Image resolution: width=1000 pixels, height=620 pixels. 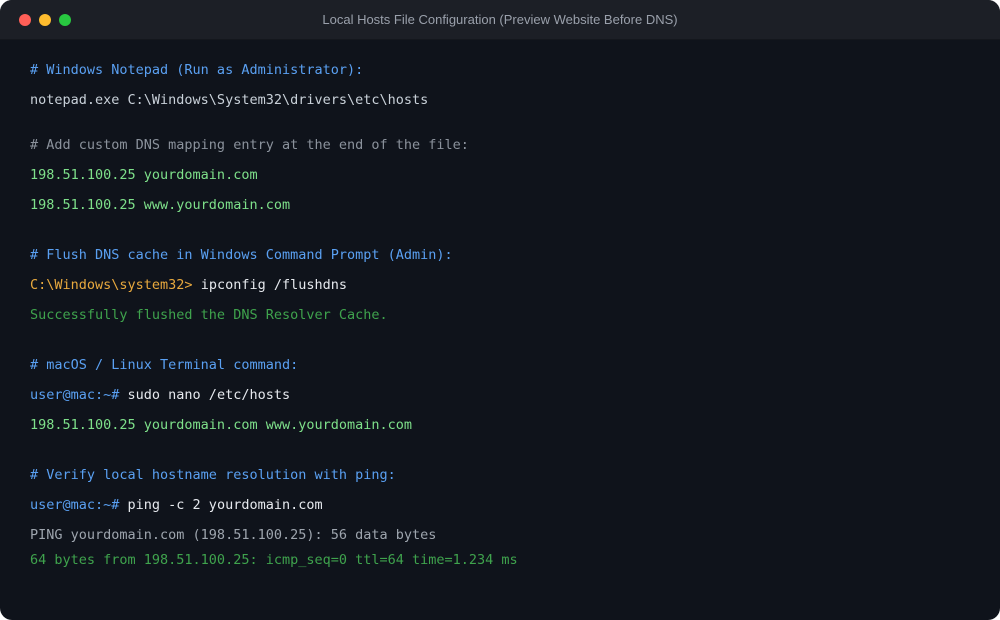 What do you see at coordinates (221, 505) in the screenshot?
I see `ping-command: ping -c 2 yourdomain.com` at bounding box center [221, 505].